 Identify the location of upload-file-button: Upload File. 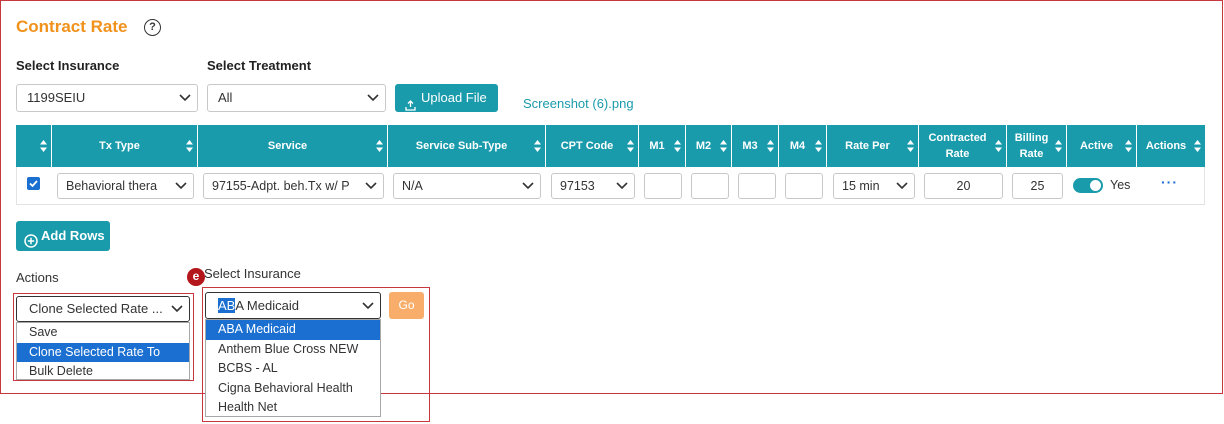
(446, 98).